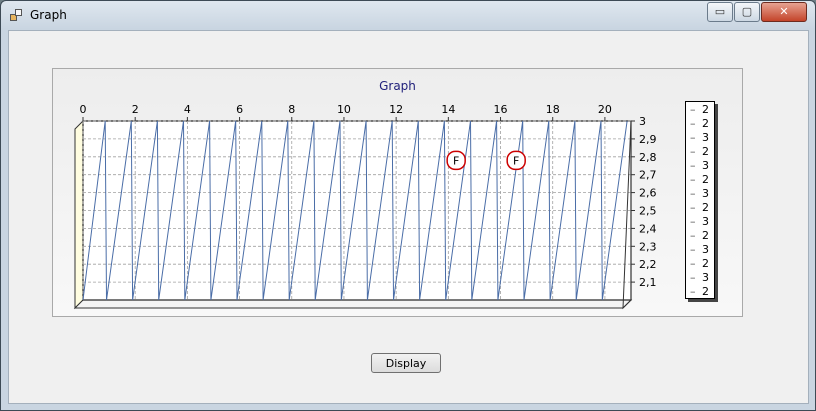 The width and height of the screenshot is (816, 411). I want to click on y-tick-label: 2,4, so click(648, 228).